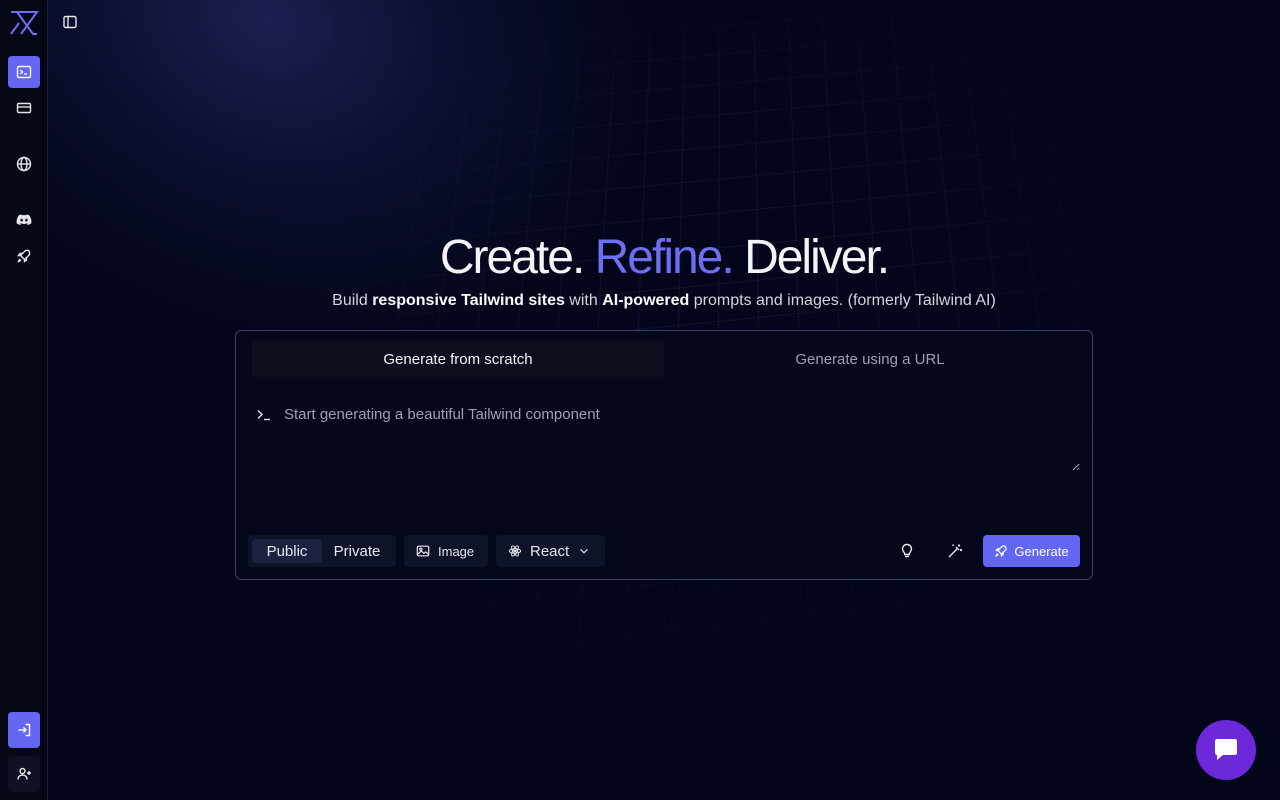 The width and height of the screenshot is (1280, 800). I want to click on tab-generate-using-url: Generate using a URL, so click(870, 359).